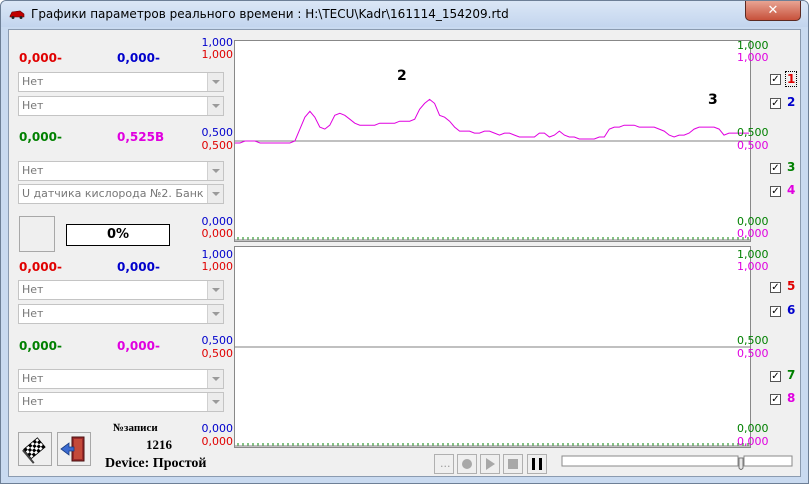 The width and height of the screenshot is (809, 484). Describe the element at coordinates (791, 286) in the screenshot. I see `channel-5-label: 5` at that location.